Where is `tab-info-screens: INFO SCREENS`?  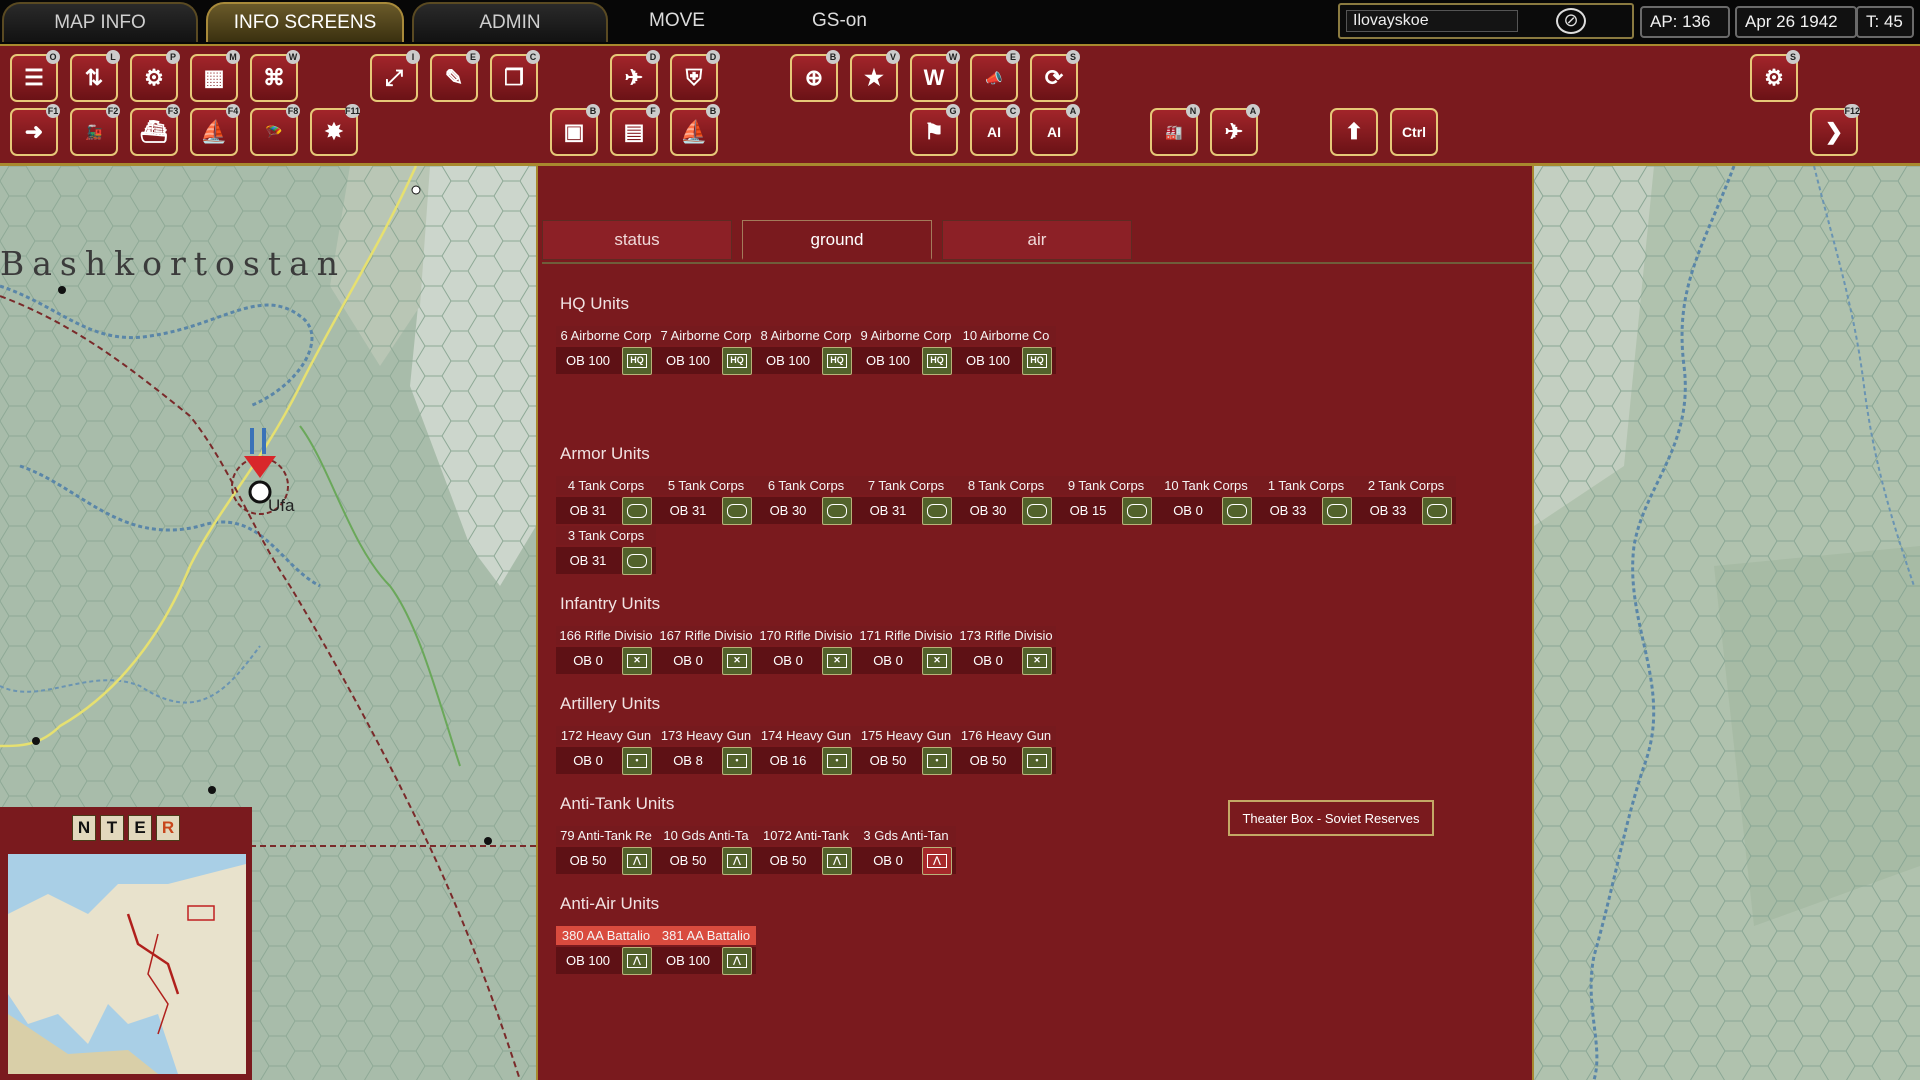
tab-info-screens: INFO SCREENS is located at coordinates (305, 22).